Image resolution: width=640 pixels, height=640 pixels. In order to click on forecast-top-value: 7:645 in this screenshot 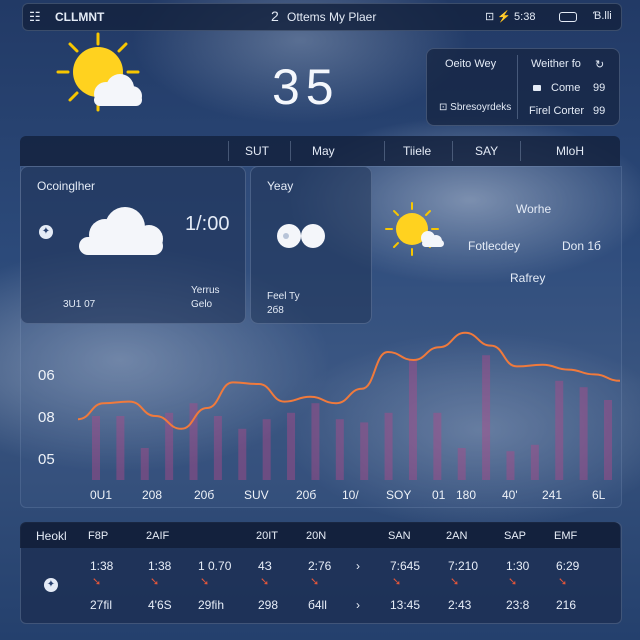, I will do `click(405, 566)`.